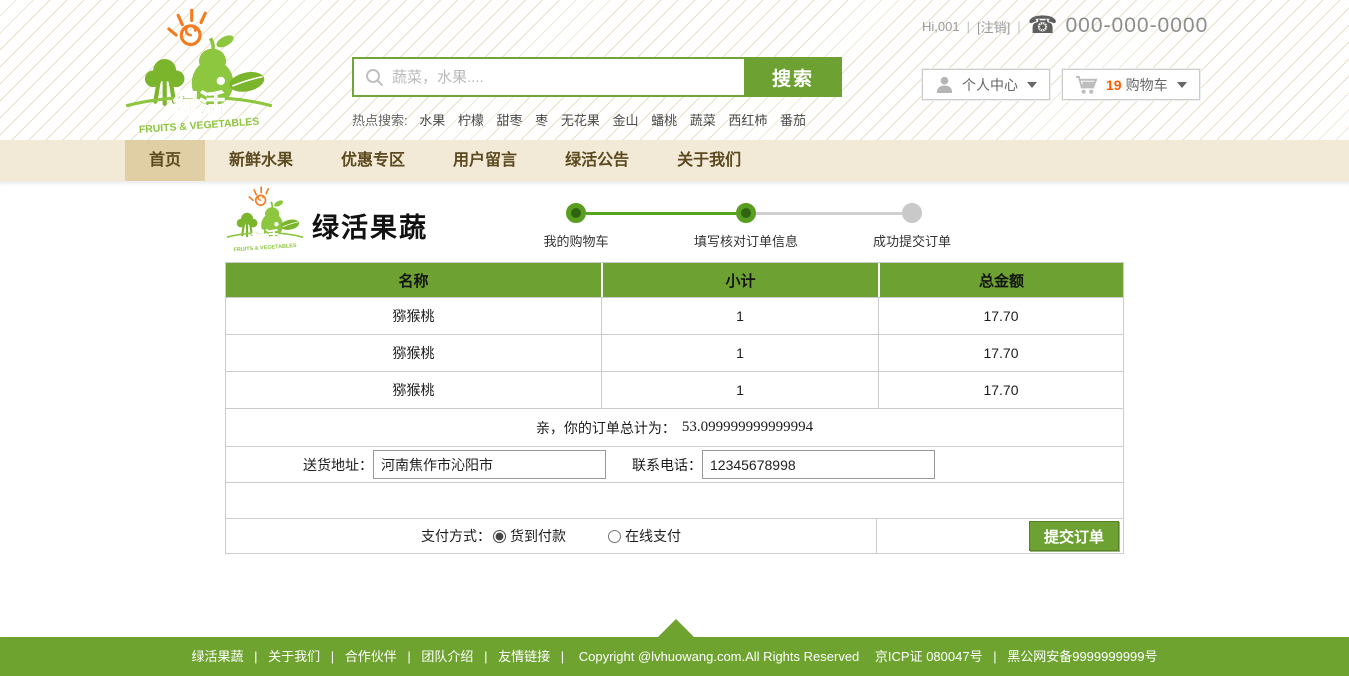 Image resolution: width=1349 pixels, height=676 pixels. I want to click on top-user-bar: Hi,001 | [注销] | ☎ 000-000-0000, so click(1065, 26).